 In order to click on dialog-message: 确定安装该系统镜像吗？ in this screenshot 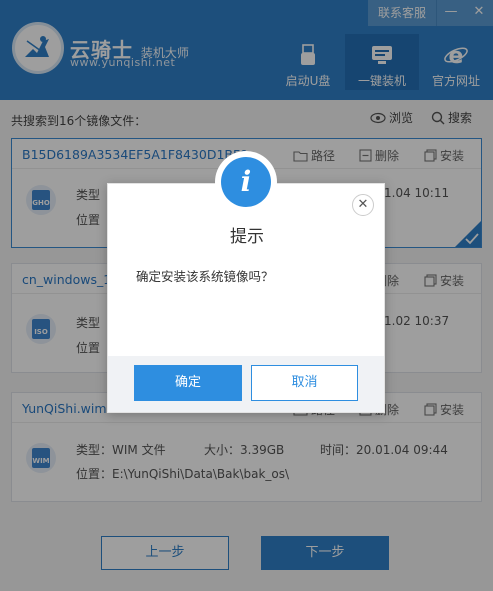, I will do `click(205, 276)`.